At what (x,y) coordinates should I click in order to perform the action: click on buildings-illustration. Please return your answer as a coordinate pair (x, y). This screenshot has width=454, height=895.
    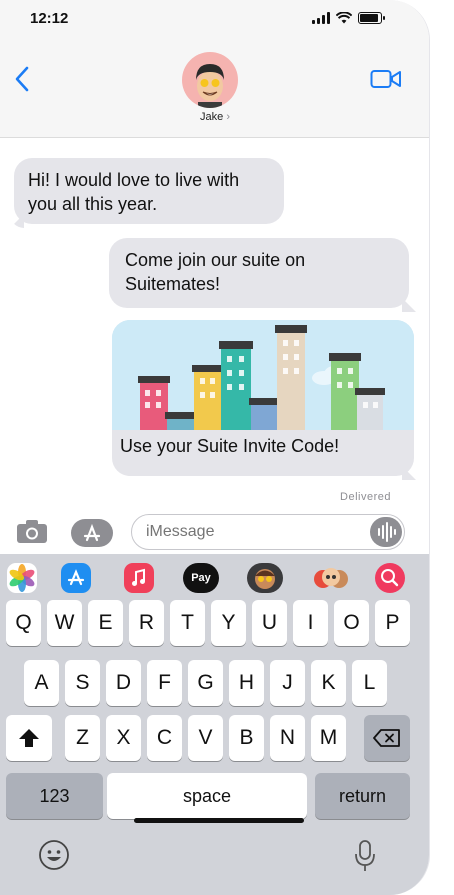
    Looking at the image, I should click on (263, 375).